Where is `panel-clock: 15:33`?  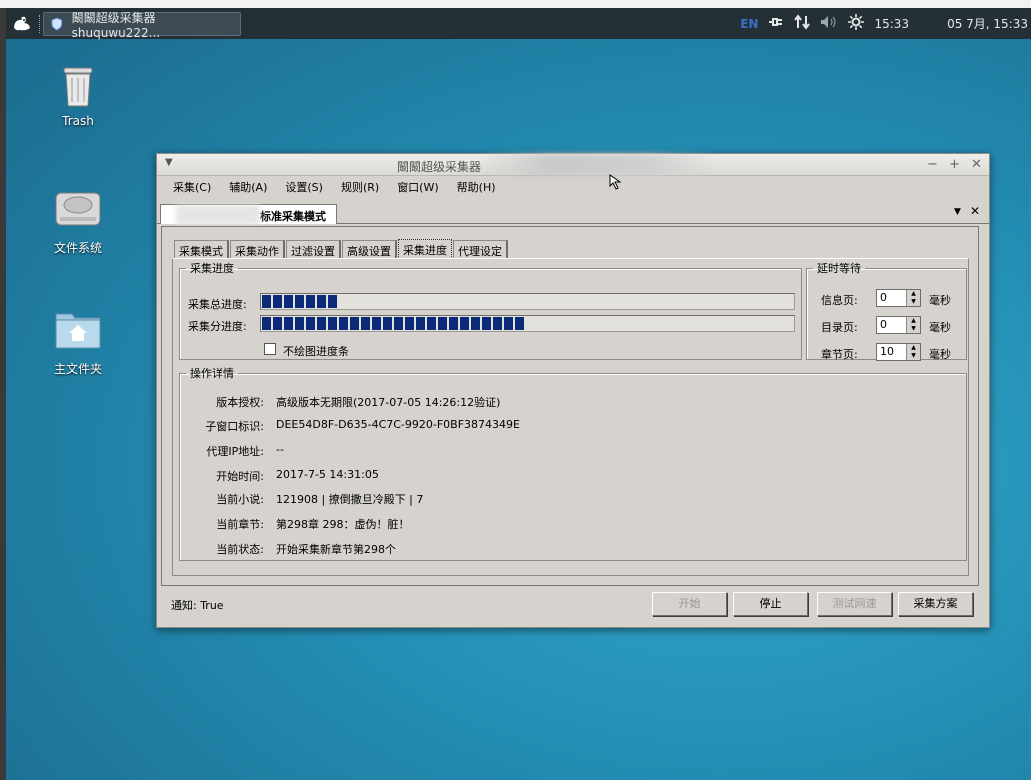
panel-clock: 15:33 is located at coordinates (891, 24).